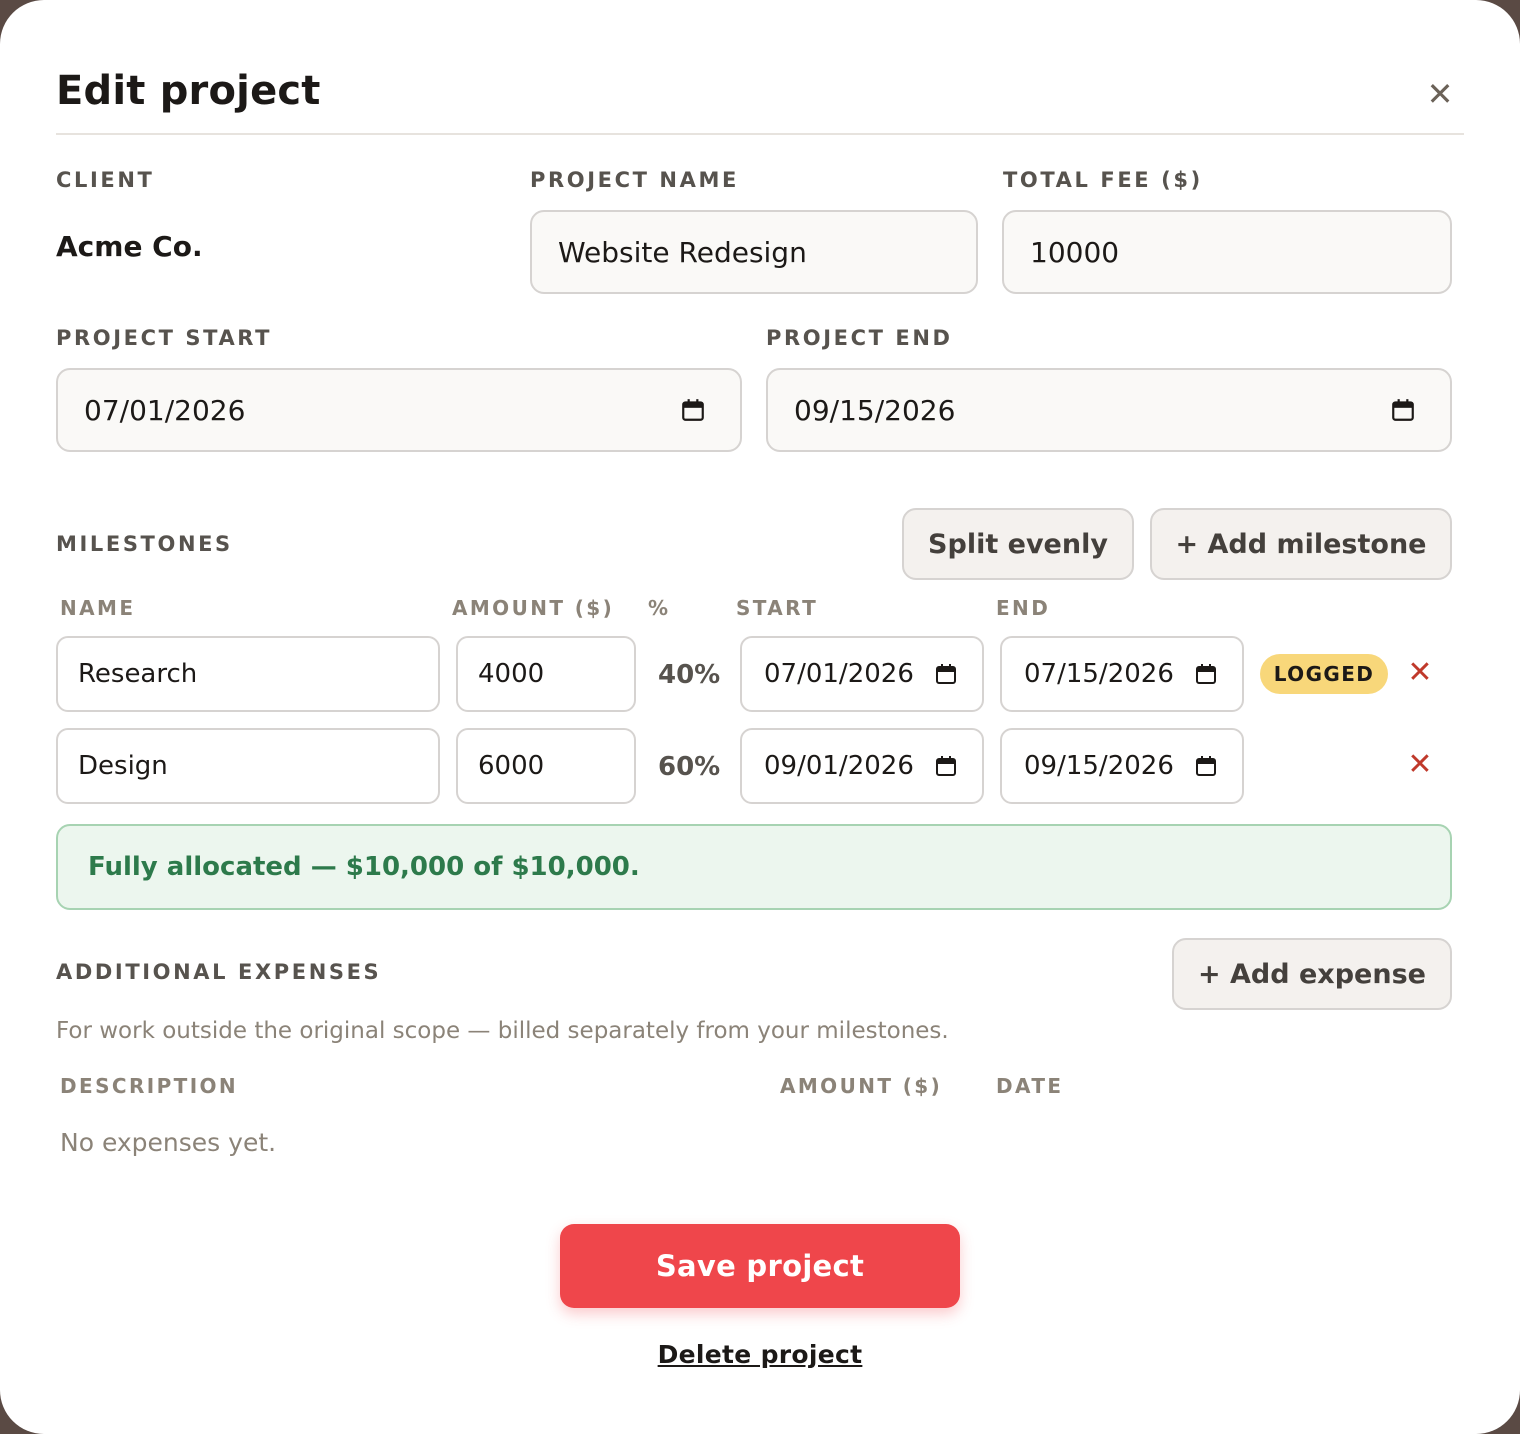 The width and height of the screenshot is (1520, 1434). Describe the element at coordinates (1103, 180) in the screenshot. I see `total-fee-label: TOTAL FEE ($)` at that location.